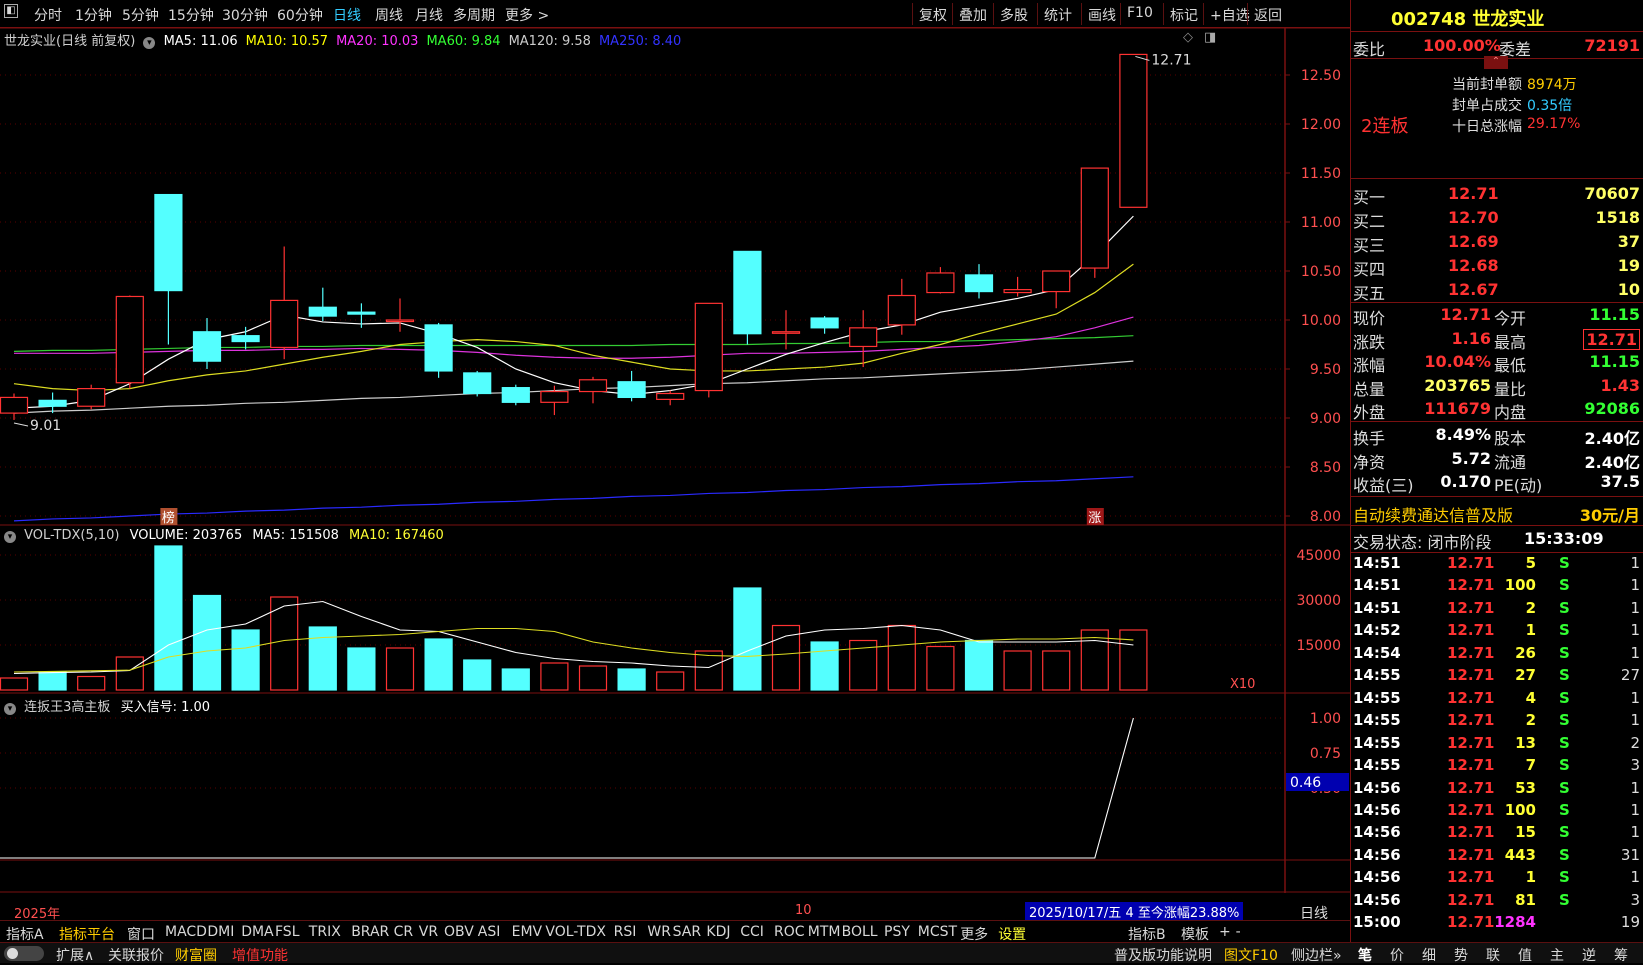 The image size is (1643, 965). What do you see at coordinates (1057, 14) in the screenshot?
I see `toolbar-button: 统计` at bounding box center [1057, 14].